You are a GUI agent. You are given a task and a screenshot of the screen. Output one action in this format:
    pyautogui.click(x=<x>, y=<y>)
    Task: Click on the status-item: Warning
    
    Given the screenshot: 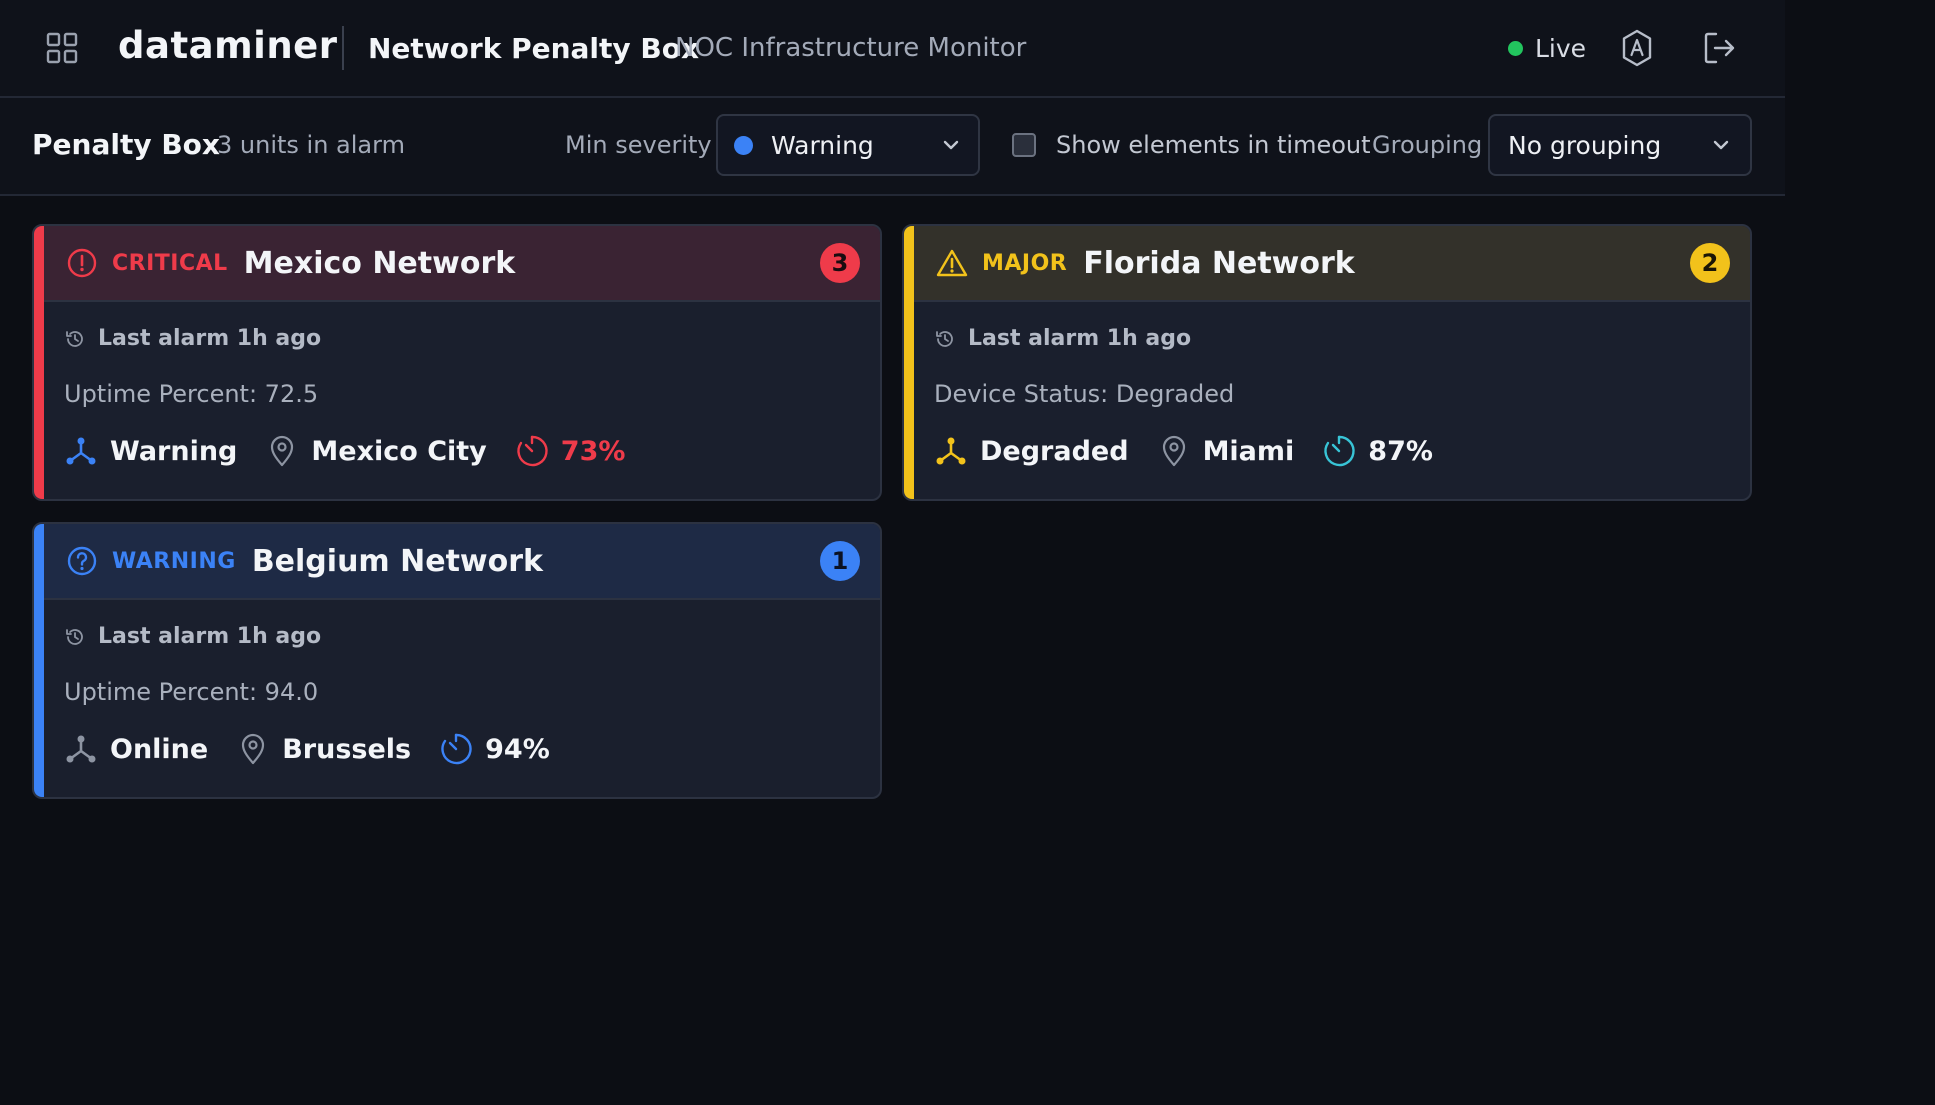 What is the action you would take?
    pyautogui.click(x=150, y=451)
    